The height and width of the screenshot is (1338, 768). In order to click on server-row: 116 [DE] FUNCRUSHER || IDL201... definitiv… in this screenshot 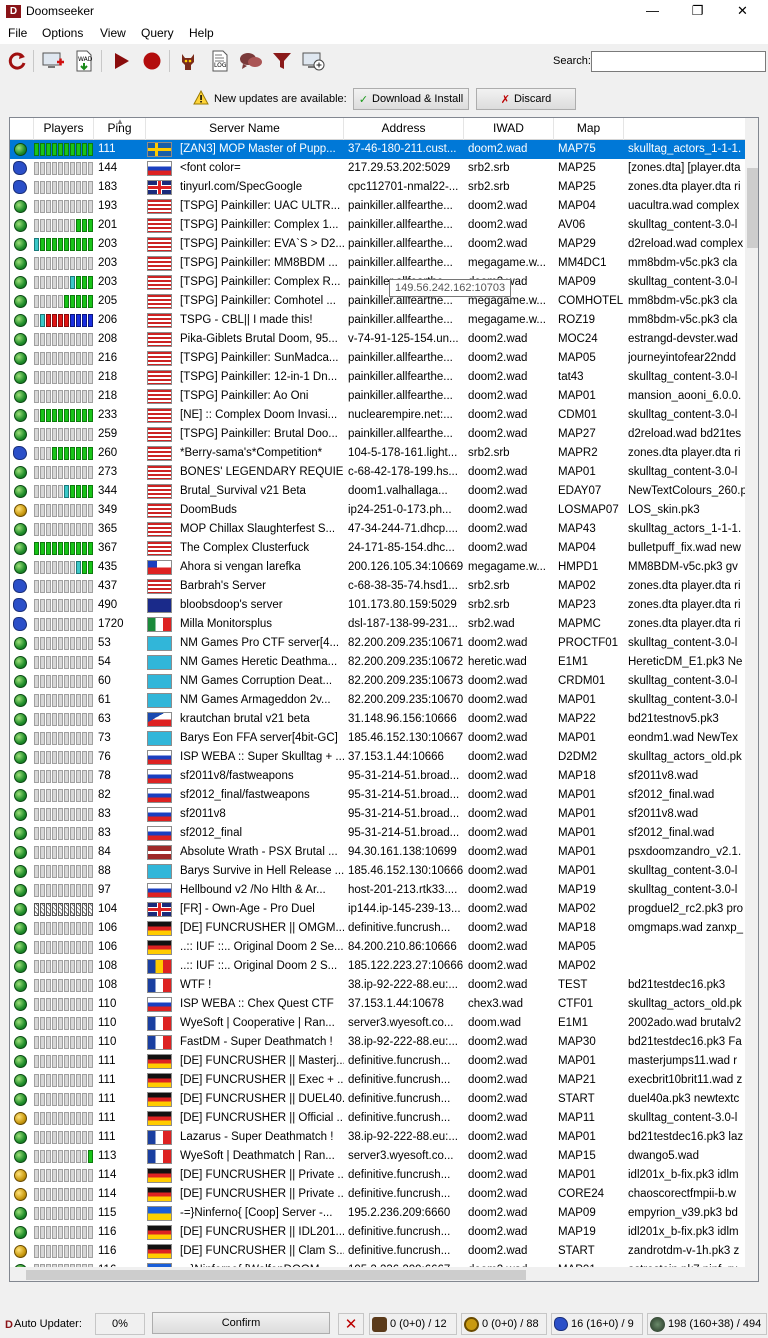, I will do `click(377, 1232)`.